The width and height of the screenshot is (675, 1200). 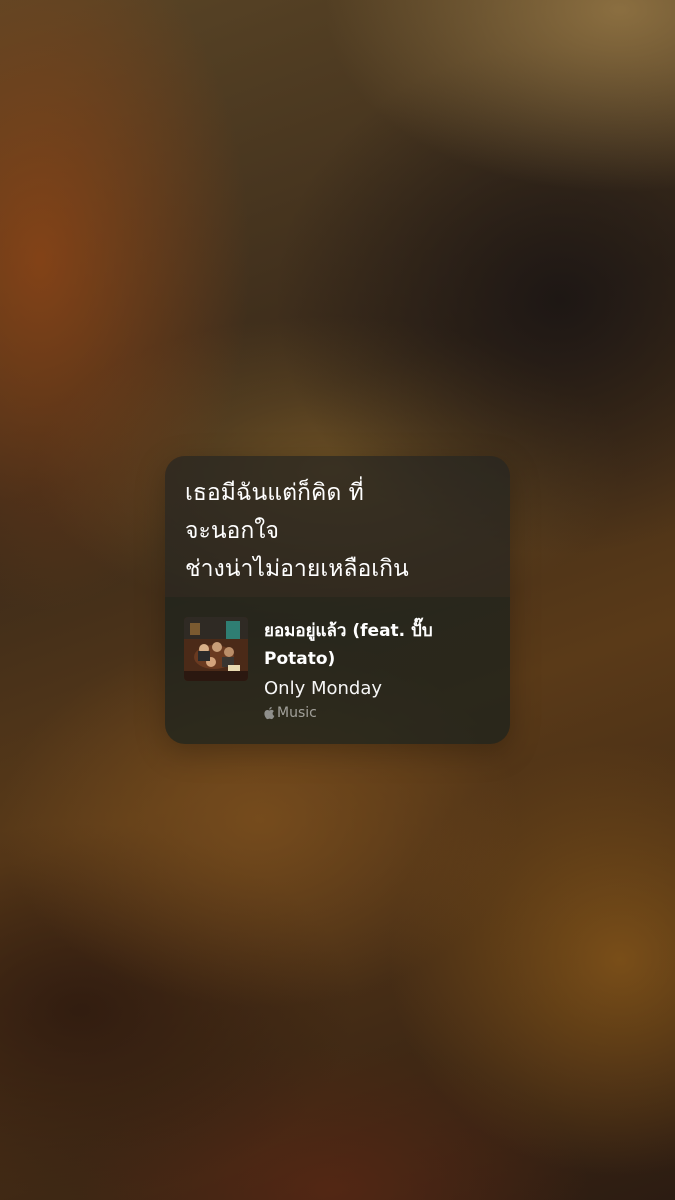 I want to click on lyric-line: จะนอกใจ, so click(x=232, y=531).